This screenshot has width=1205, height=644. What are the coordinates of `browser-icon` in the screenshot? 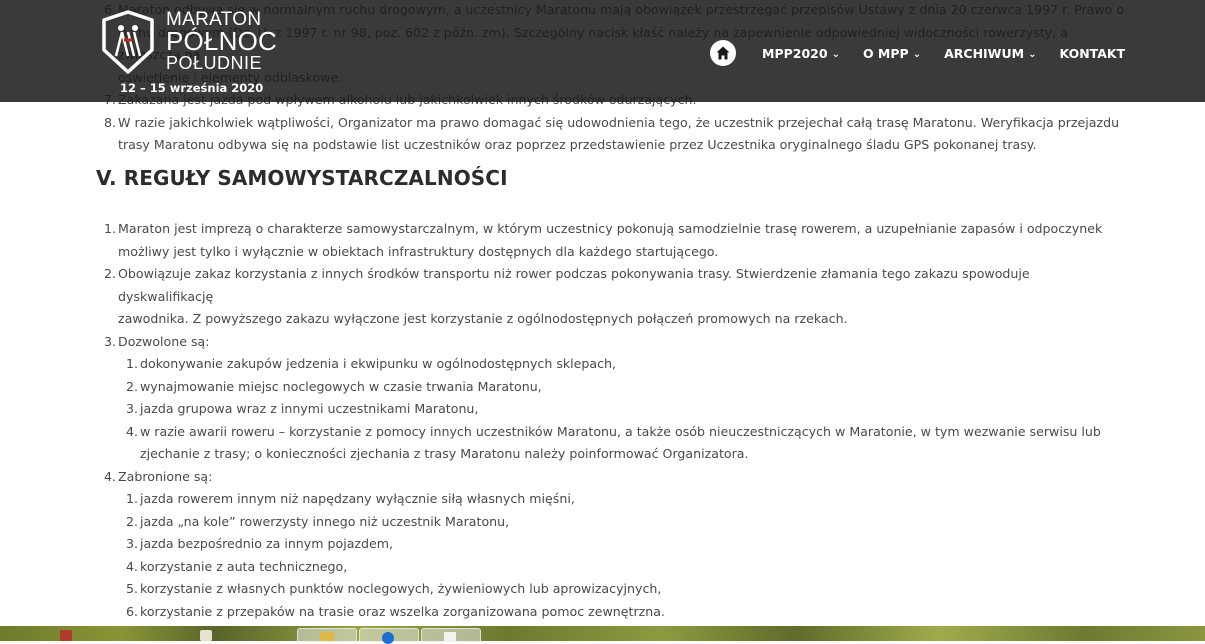 It's located at (388, 638).